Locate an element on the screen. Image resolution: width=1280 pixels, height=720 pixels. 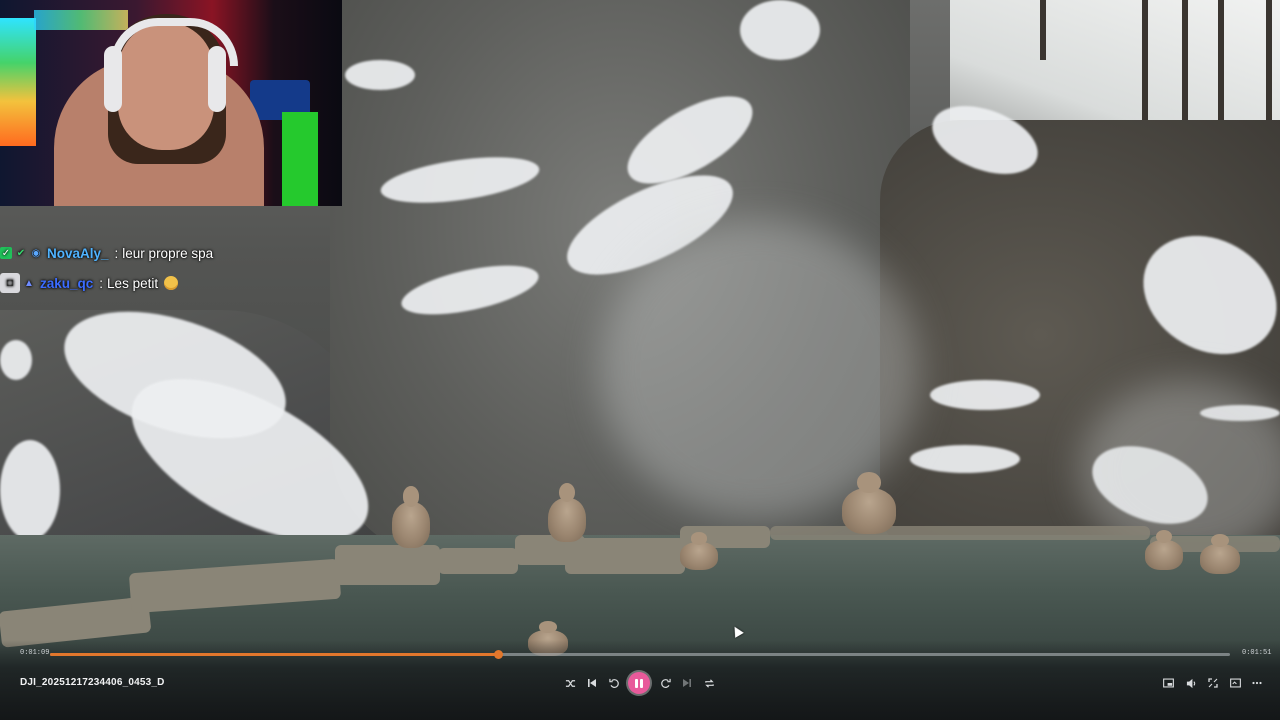
rgb-light is located at coordinates (18, 82).